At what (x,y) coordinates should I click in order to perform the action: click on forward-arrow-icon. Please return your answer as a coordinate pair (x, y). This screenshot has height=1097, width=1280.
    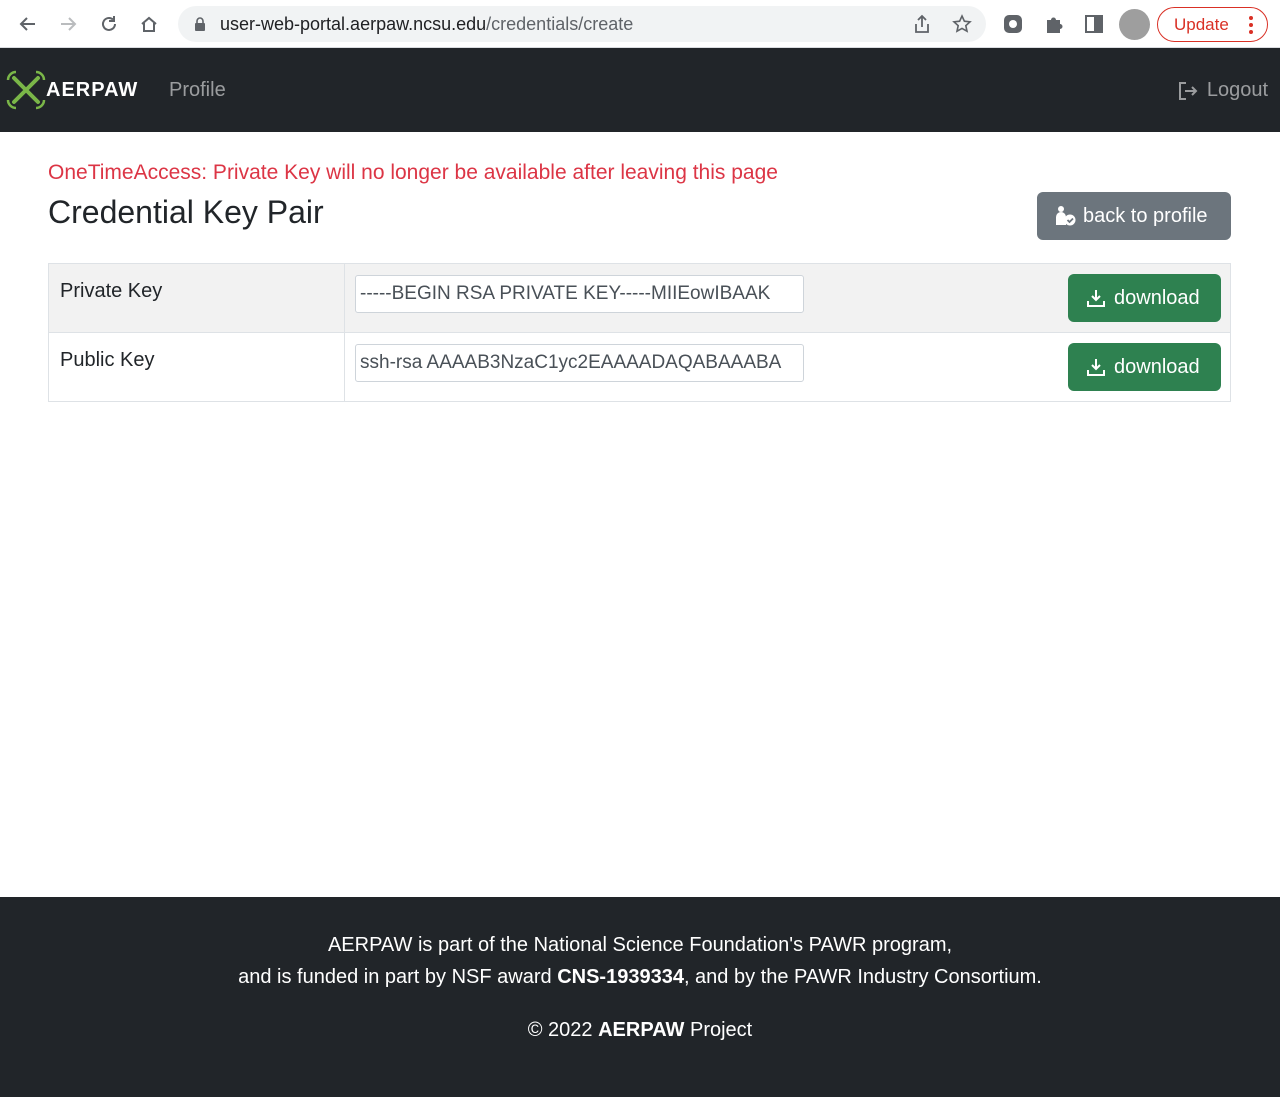
    Looking at the image, I should click on (68, 24).